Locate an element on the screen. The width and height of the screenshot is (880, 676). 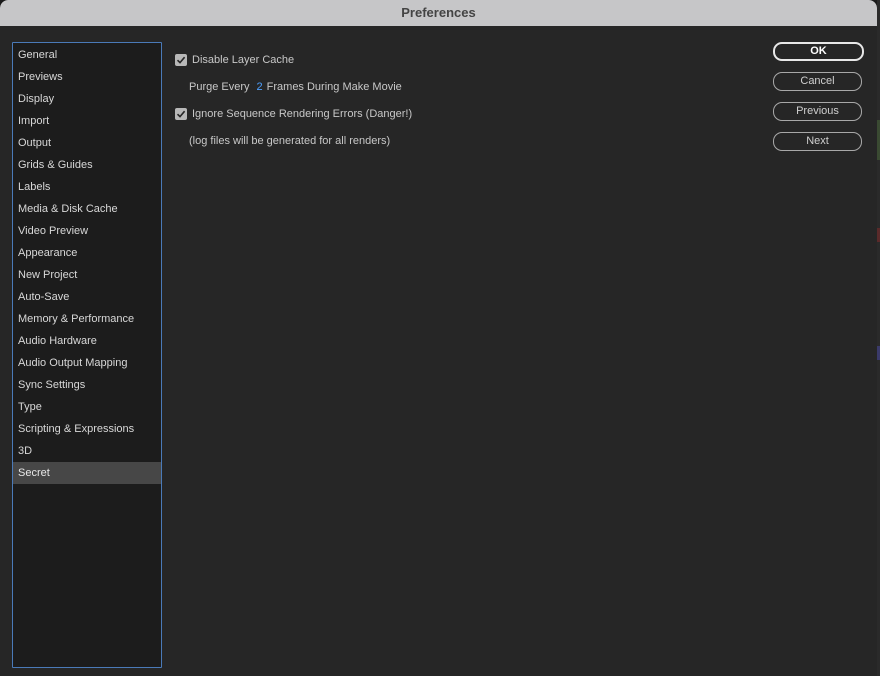
disable-layer-cache-row: Disable Layer Cache is located at coordinates (234, 60).